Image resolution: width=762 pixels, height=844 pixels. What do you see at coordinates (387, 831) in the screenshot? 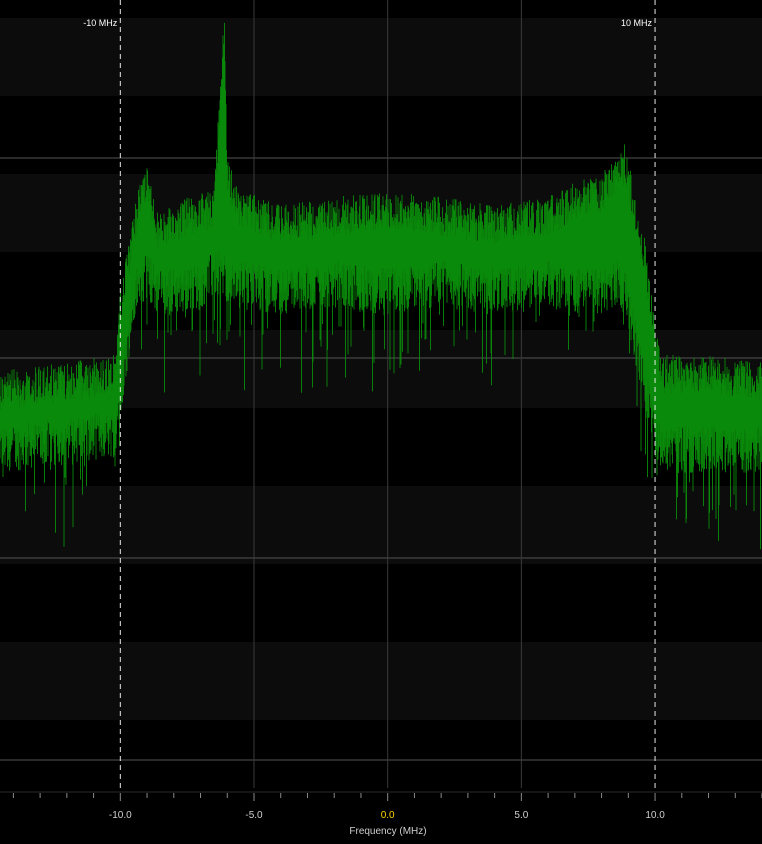
I see `x-axis-title: Frequency (MHz)` at bounding box center [387, 831].